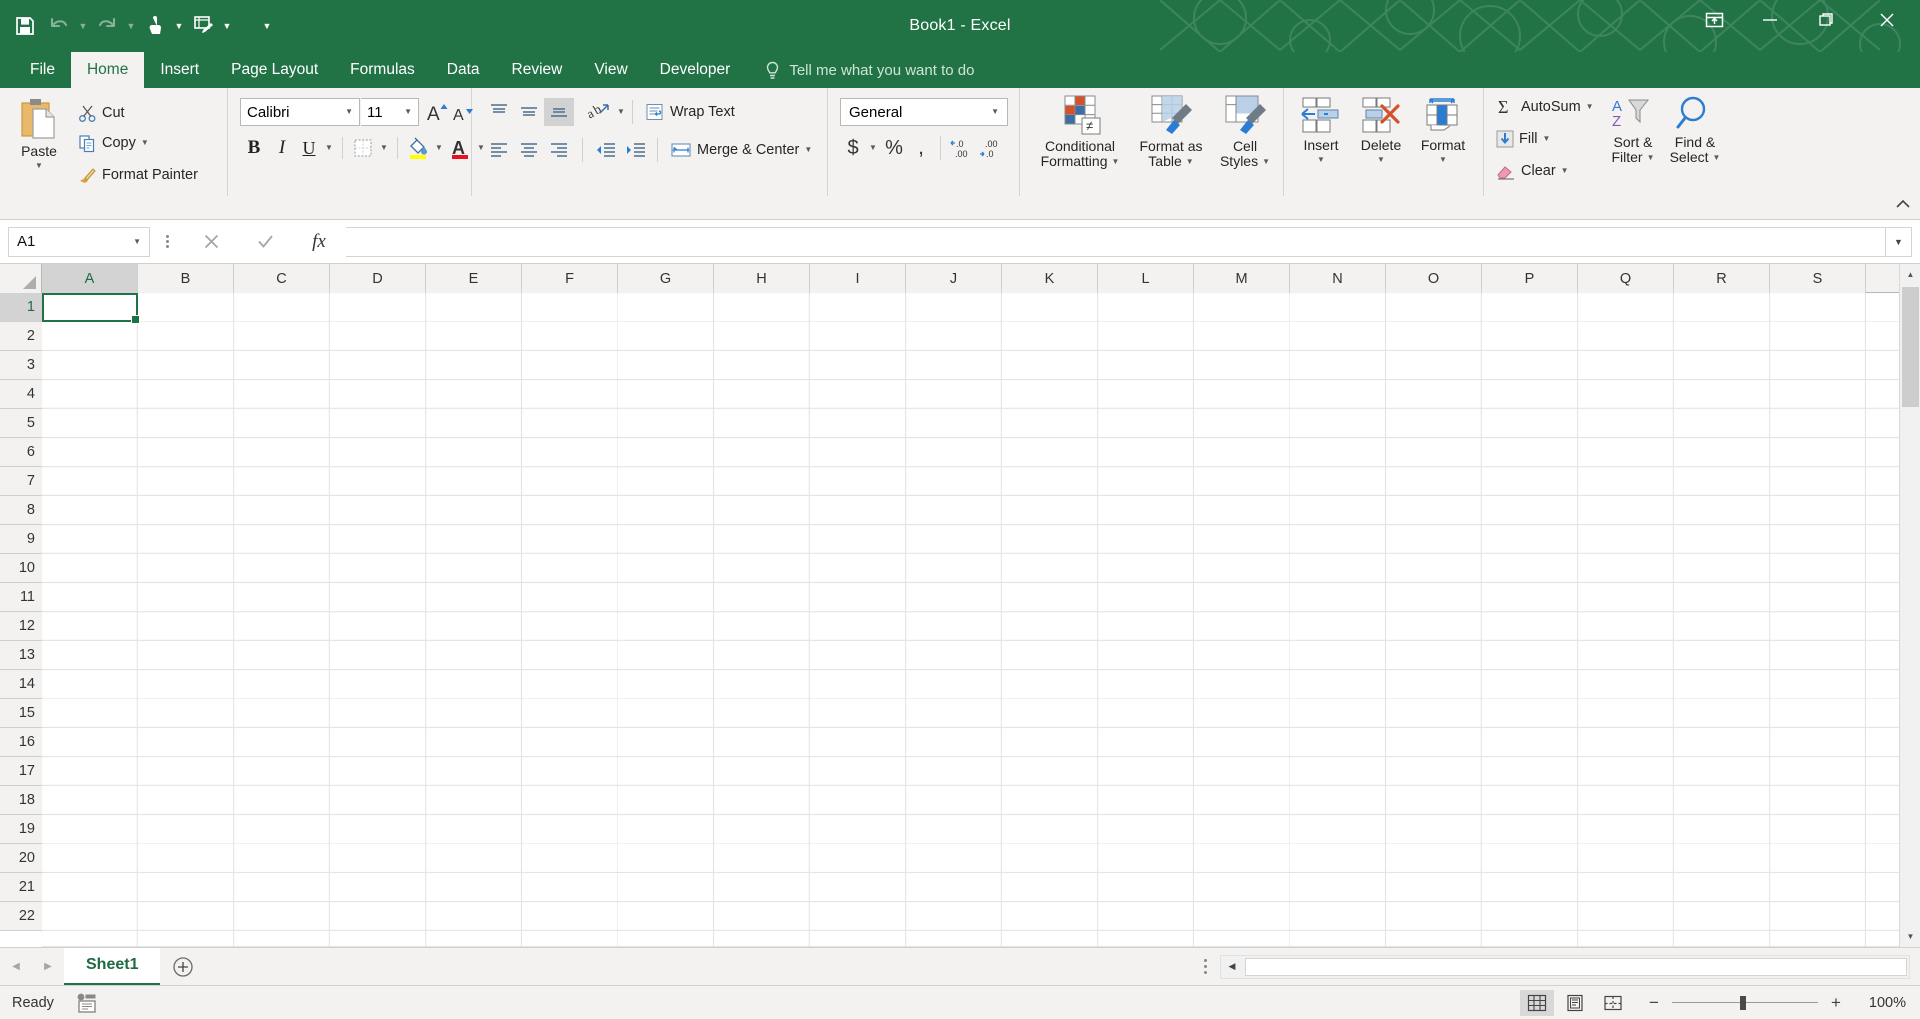 The width and height of the screenshot is (1920, 1019). What do you see at coordinates (570, 278) in the screenshot?
I see `column-header-F: F` at bounding box center [570, 278].